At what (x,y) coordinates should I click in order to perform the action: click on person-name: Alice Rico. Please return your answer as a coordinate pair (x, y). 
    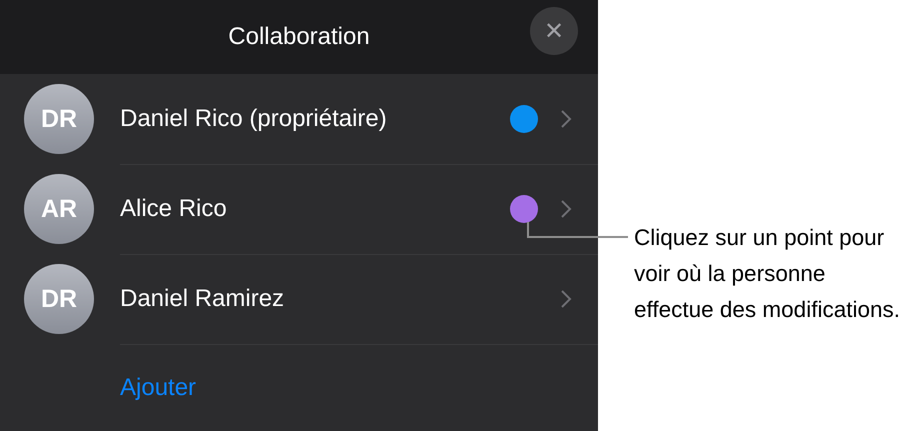
    Looking at the image, I should click on (315, 208).